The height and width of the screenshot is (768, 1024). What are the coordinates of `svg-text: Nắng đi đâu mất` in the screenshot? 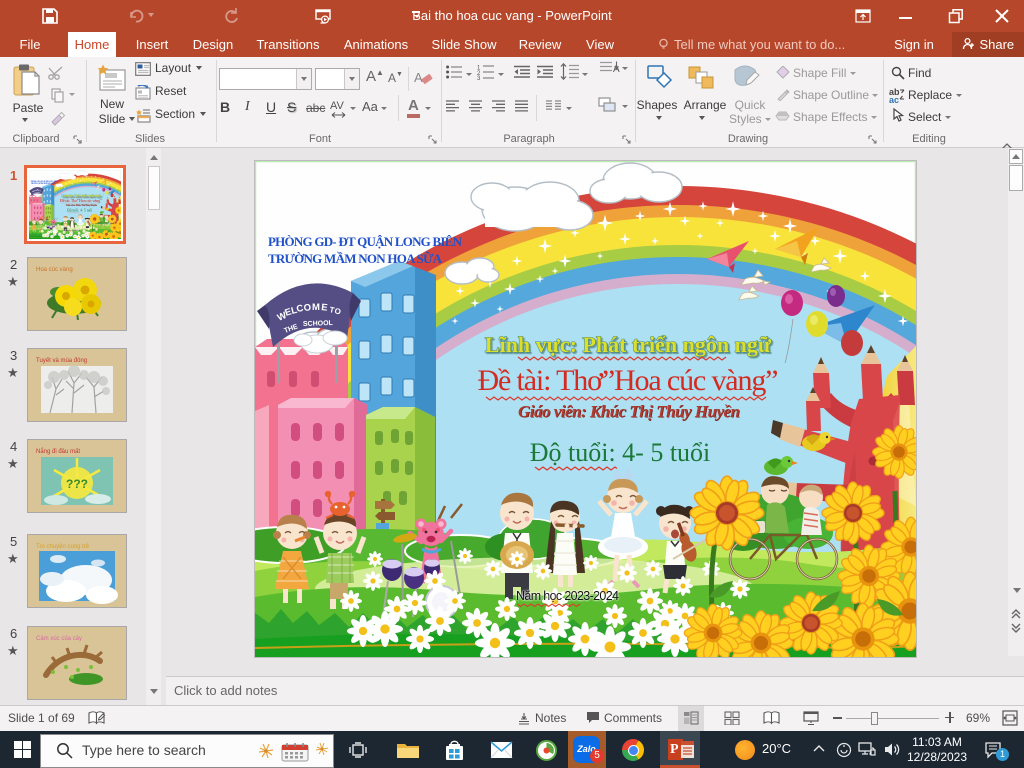 It's located at (58, 451).